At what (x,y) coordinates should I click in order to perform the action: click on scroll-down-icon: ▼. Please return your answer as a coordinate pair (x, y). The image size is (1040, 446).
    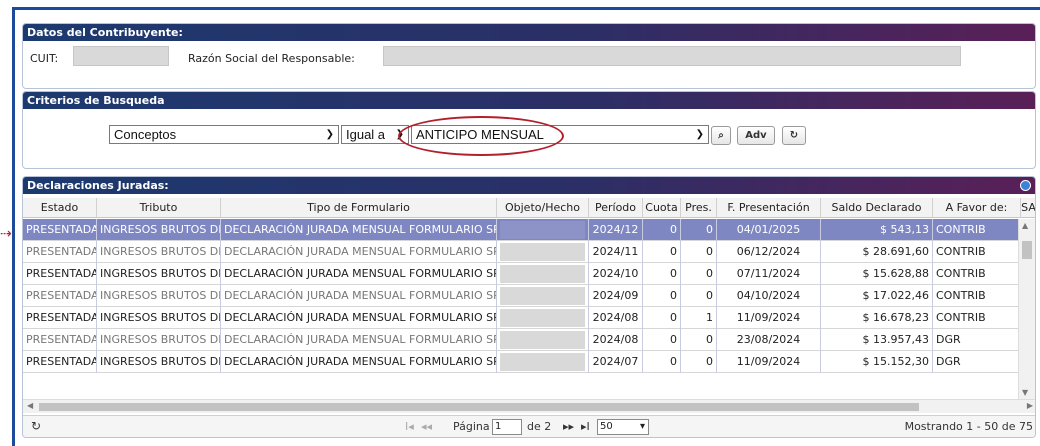
    Looking at the image, I should click on (1025, 392).